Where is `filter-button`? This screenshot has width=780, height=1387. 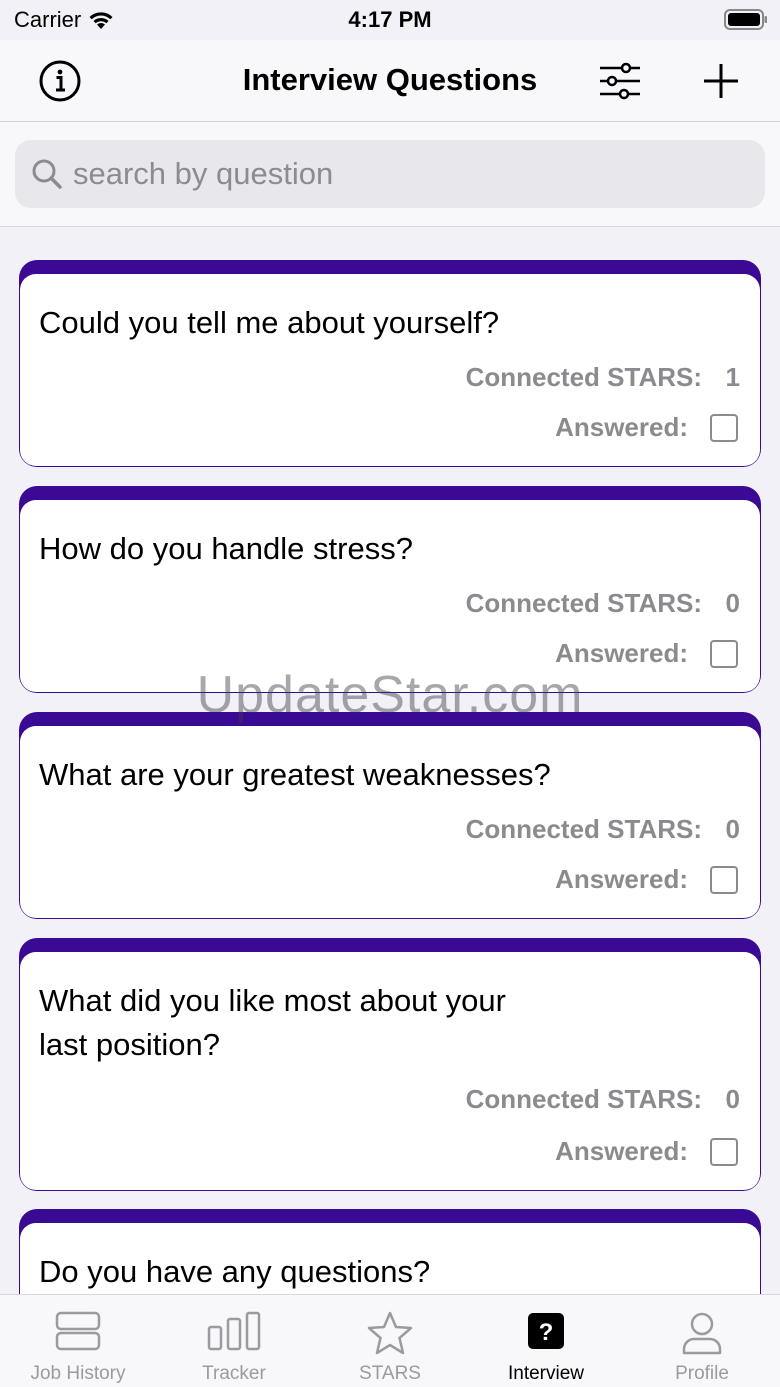 filter-button is located at coordinates (620, 81).